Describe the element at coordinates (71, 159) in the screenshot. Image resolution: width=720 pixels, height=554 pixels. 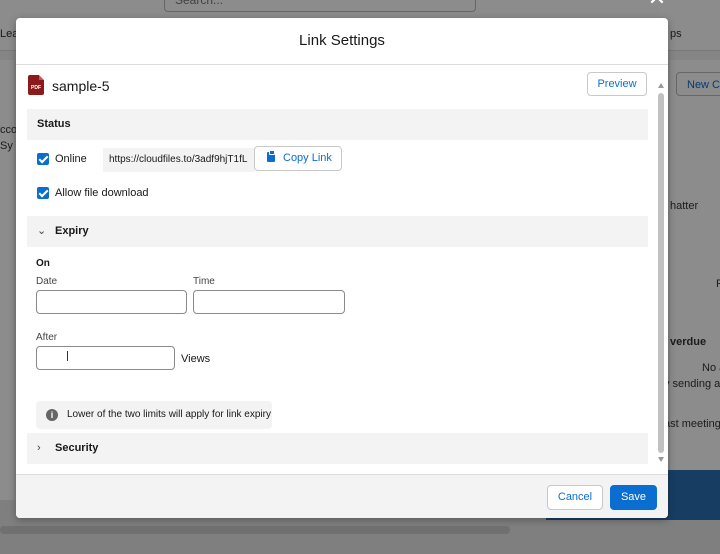
I see `online-label: Online` at that location.